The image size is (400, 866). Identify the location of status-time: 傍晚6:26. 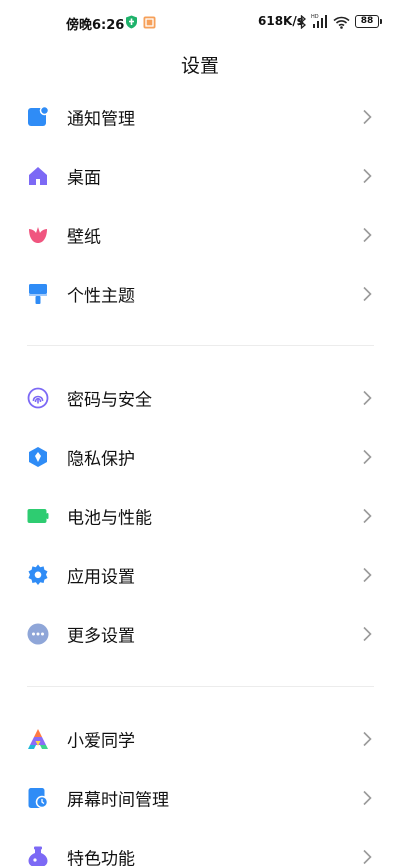
(95, 25).